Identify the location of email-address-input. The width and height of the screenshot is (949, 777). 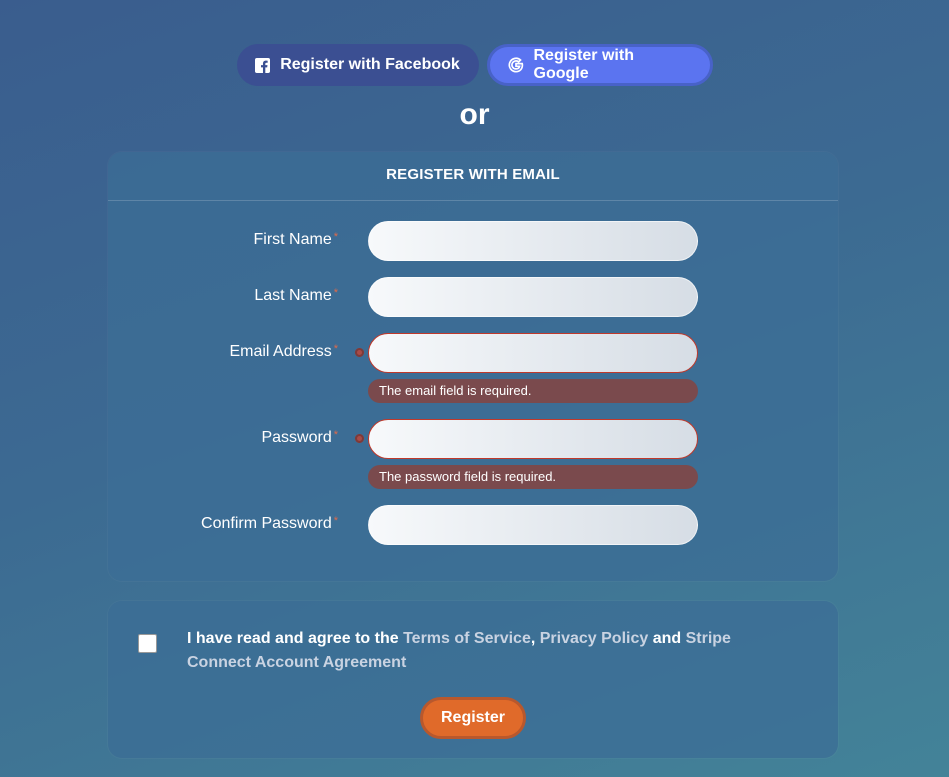
(533, 353).